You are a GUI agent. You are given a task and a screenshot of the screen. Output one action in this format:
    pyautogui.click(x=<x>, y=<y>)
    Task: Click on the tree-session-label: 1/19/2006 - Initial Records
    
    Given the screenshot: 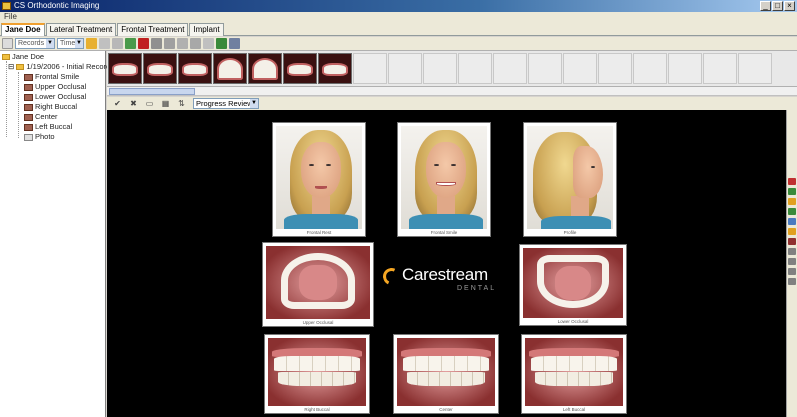 What is the action you would take?
    pyautogui.click(x=70, y=66)
    